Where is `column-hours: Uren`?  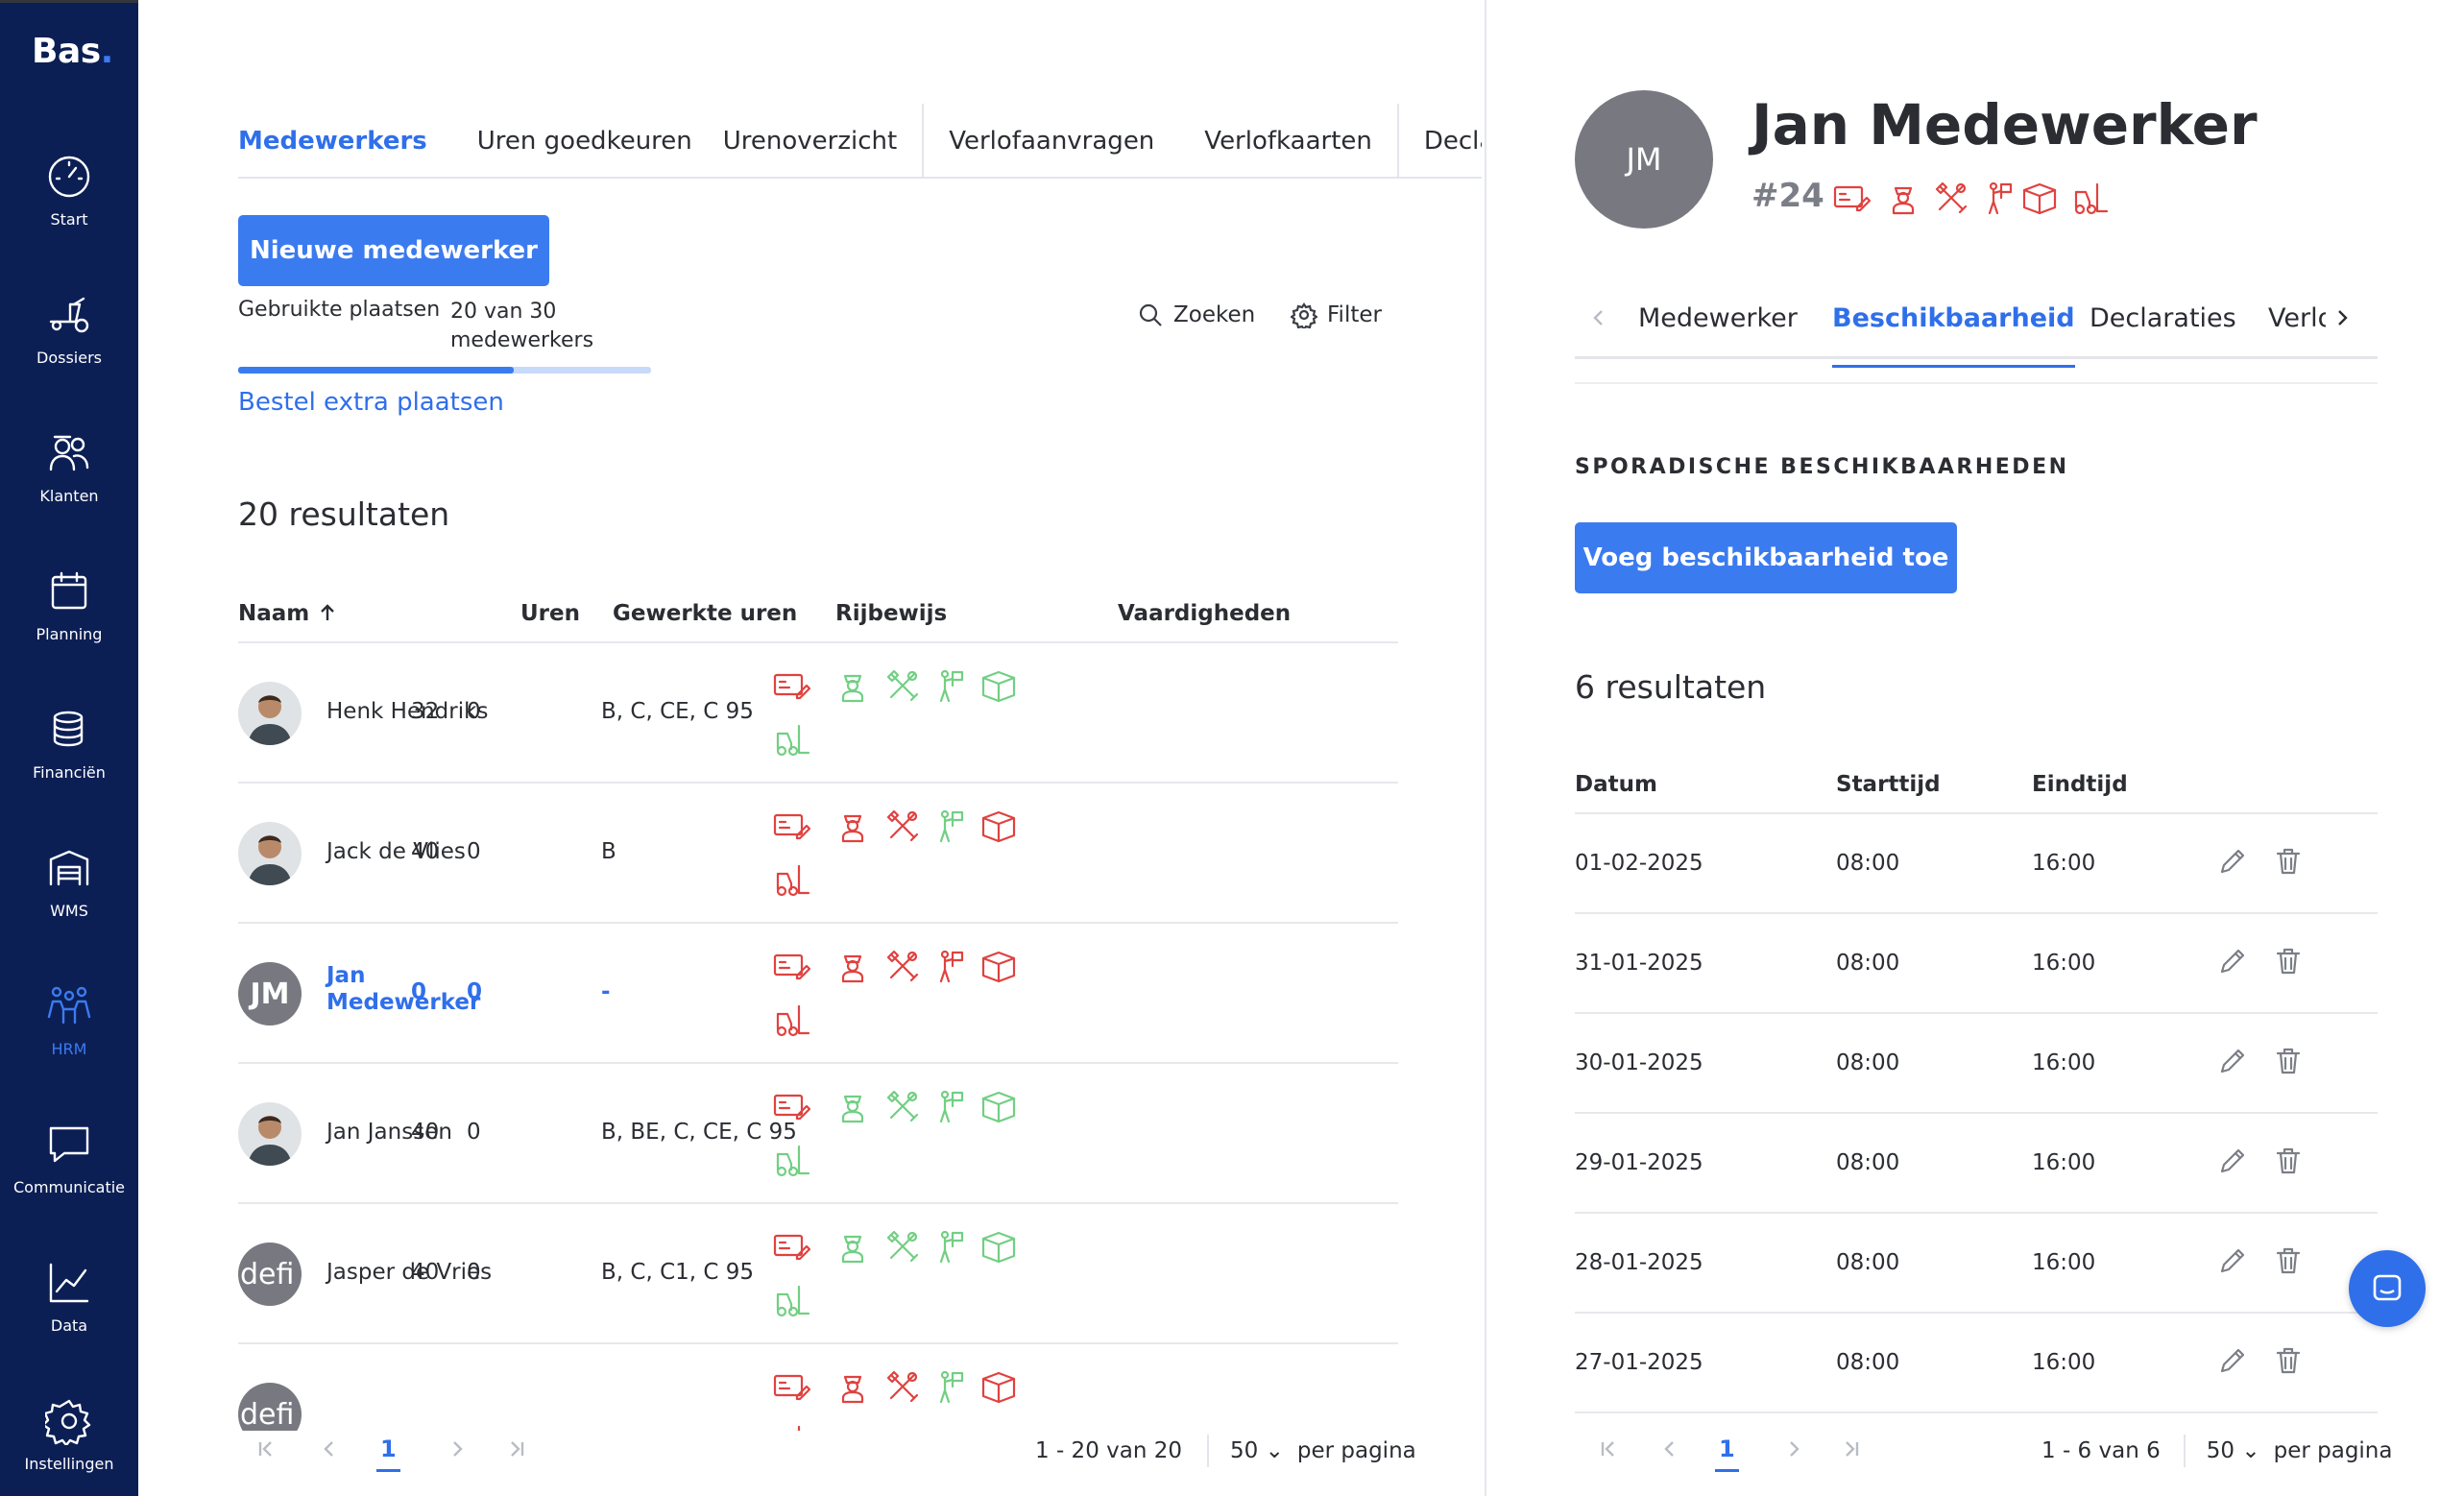 column-hours: Uren is located at coordinates (550, 614).